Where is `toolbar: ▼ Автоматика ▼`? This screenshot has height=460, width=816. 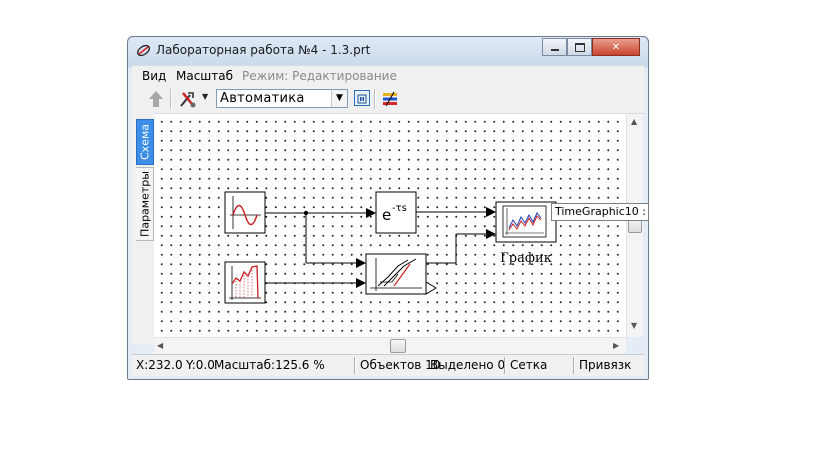
toolbar: ▼ Автоматика ▼ is located at coordinates (388, 100).